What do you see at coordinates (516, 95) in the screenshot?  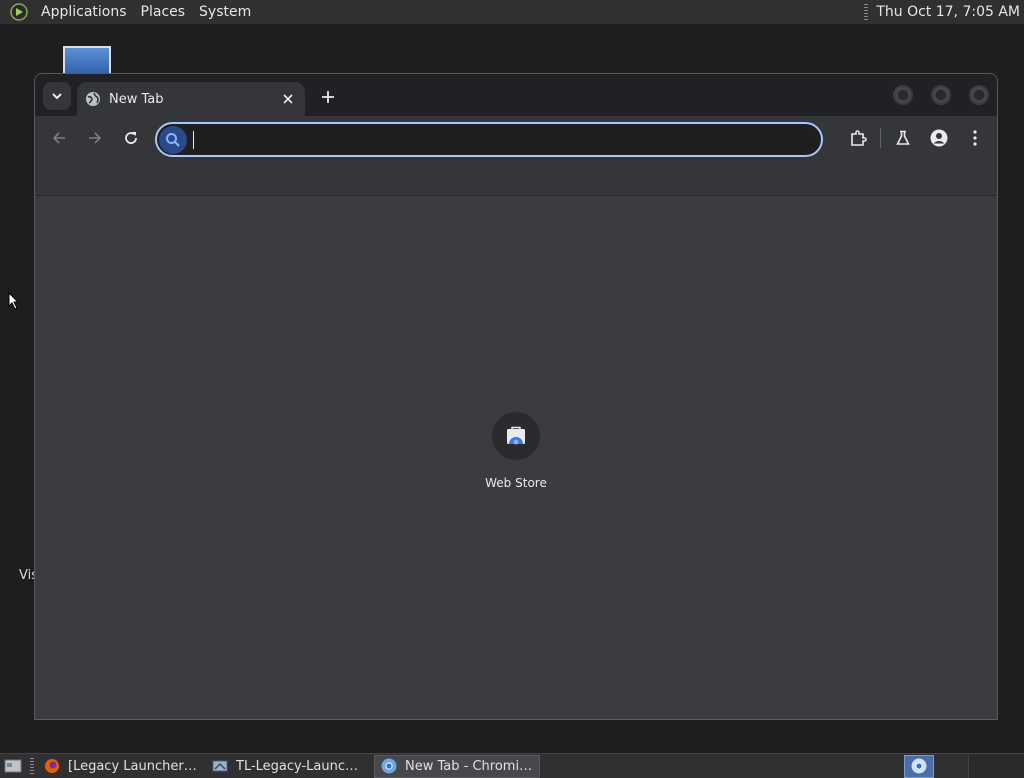 I see `tab-strip: New Tab` at bounding box center [516, 95].